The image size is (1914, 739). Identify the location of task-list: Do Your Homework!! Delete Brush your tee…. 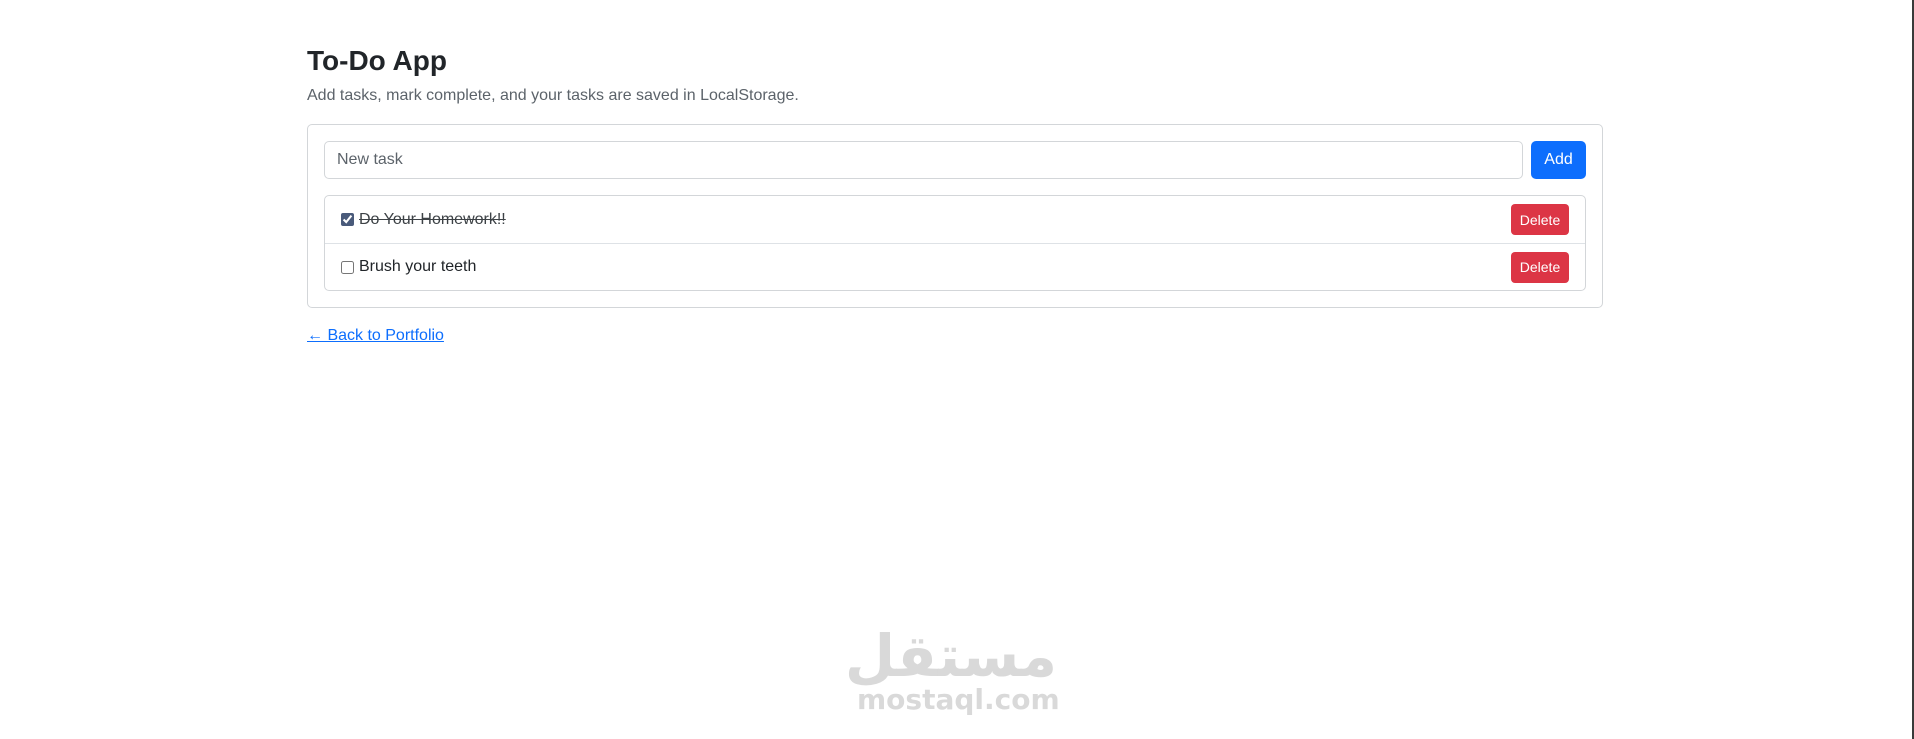
(955, 243).